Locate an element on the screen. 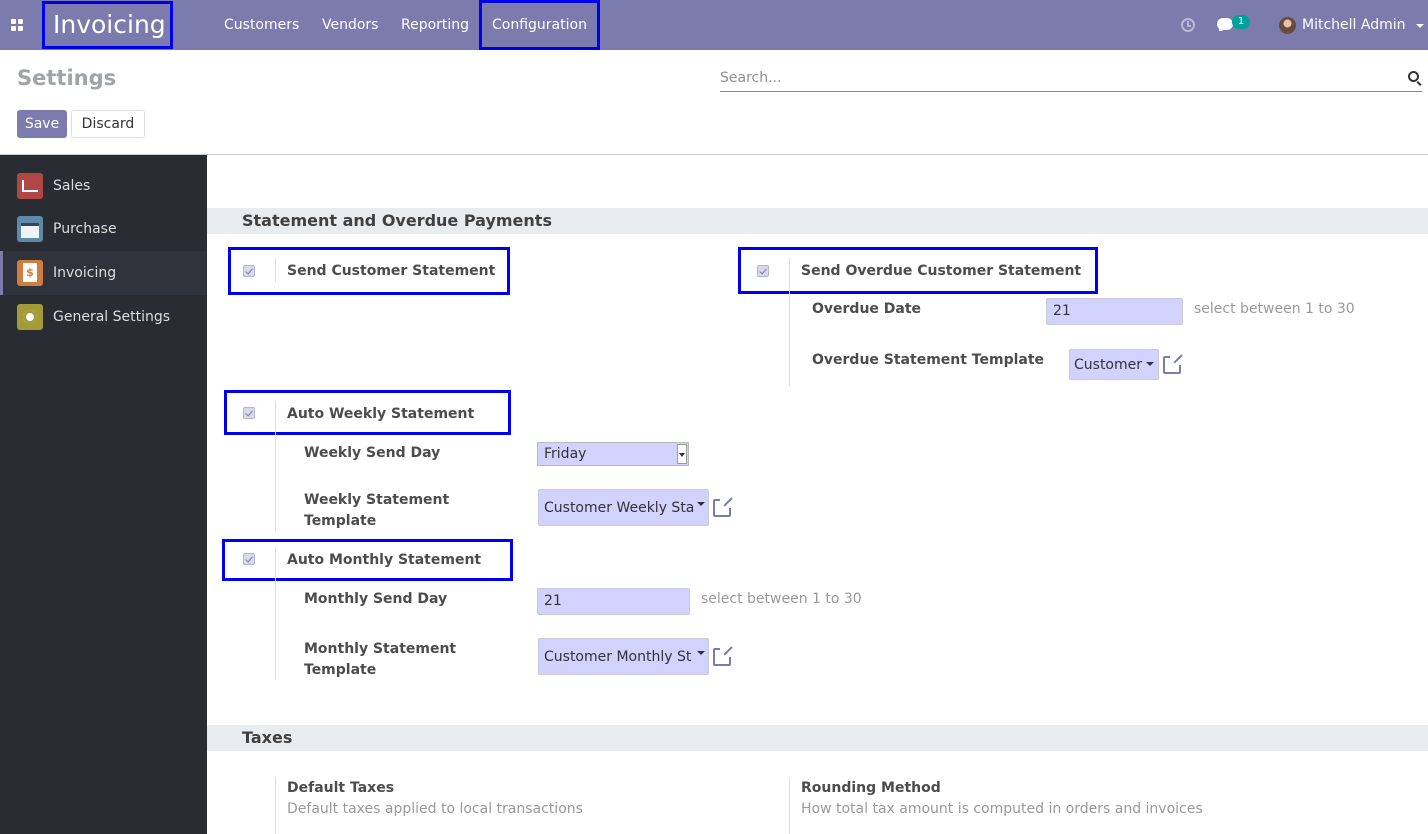 Image resolution: width=1428 pixels, height=834 pixels. send-customer-statement-checkbox is located at coordinates (249, 271).